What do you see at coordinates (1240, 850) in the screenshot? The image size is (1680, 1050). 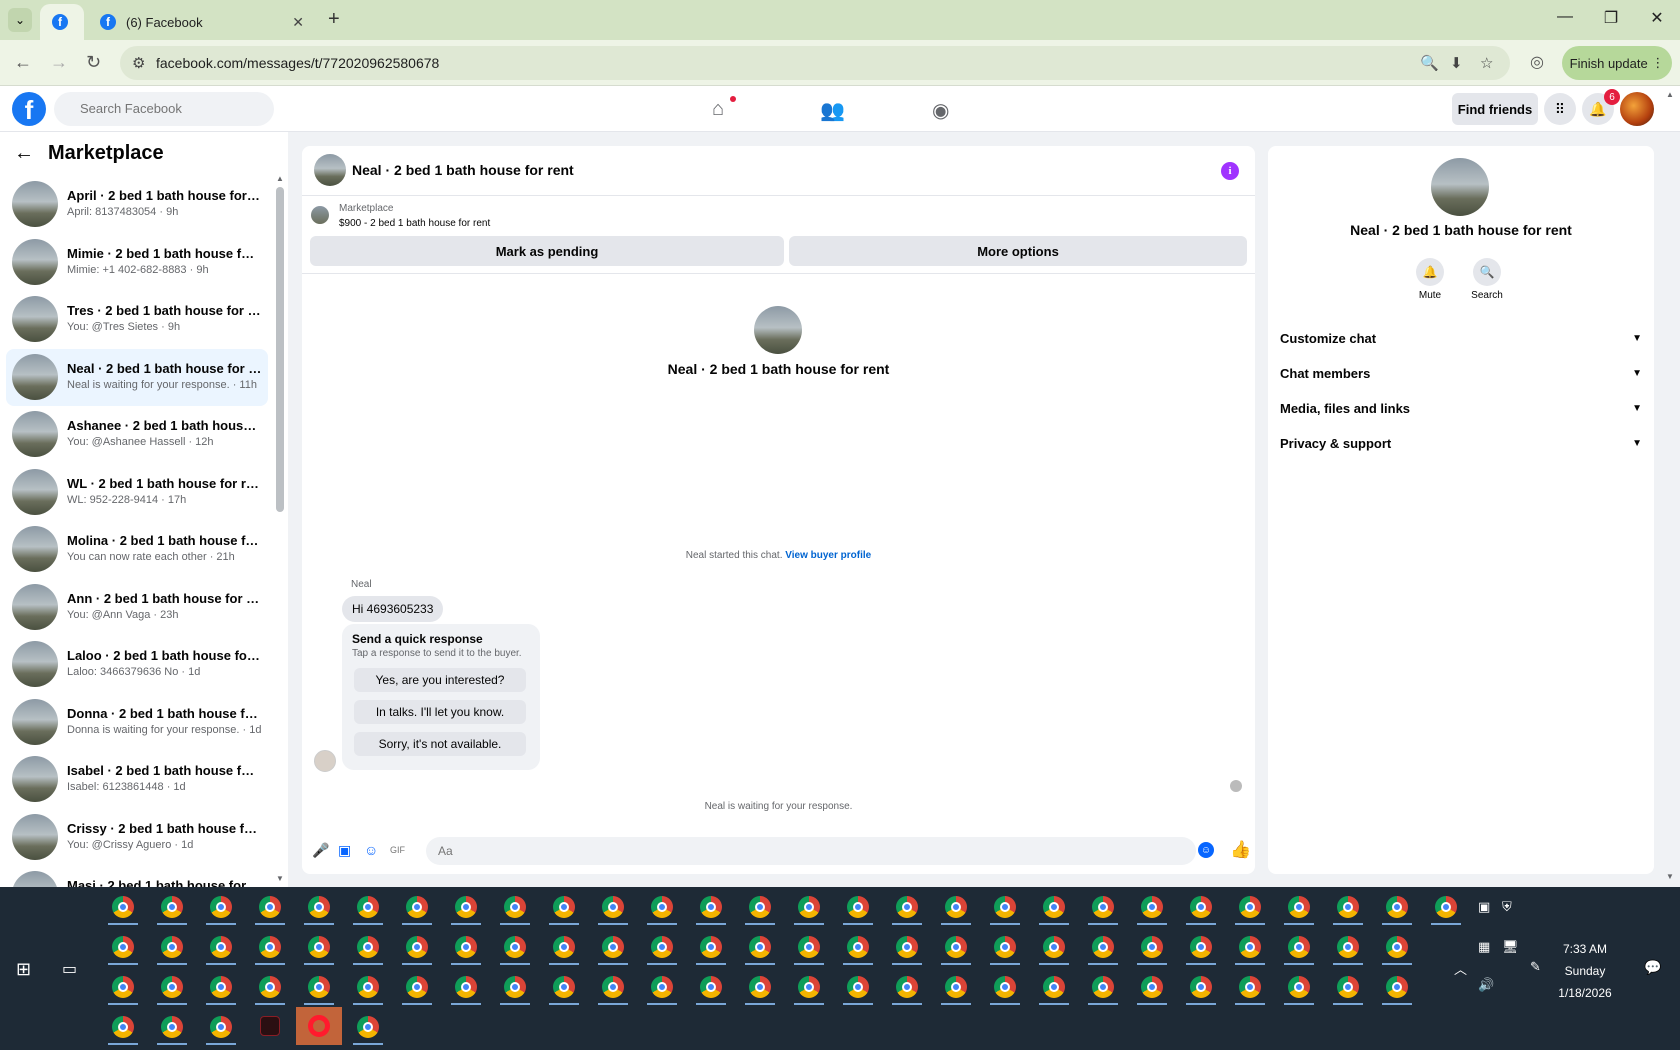 I see `like-thumb-icon: 👍` at bounding box center [1240, 850].